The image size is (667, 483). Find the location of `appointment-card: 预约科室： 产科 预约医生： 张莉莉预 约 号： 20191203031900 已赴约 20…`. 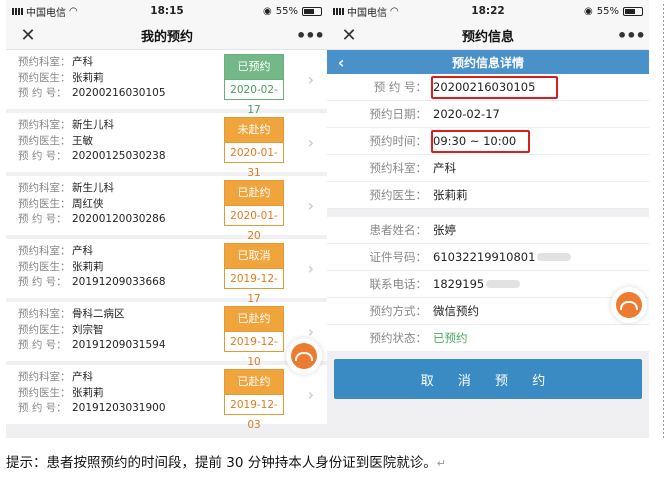

appointment-card: 预约科室： 产科 预约医生： 张莉莉预 约 号： 20191203031900 已赴约 20… is located at coordinates (167, 398).